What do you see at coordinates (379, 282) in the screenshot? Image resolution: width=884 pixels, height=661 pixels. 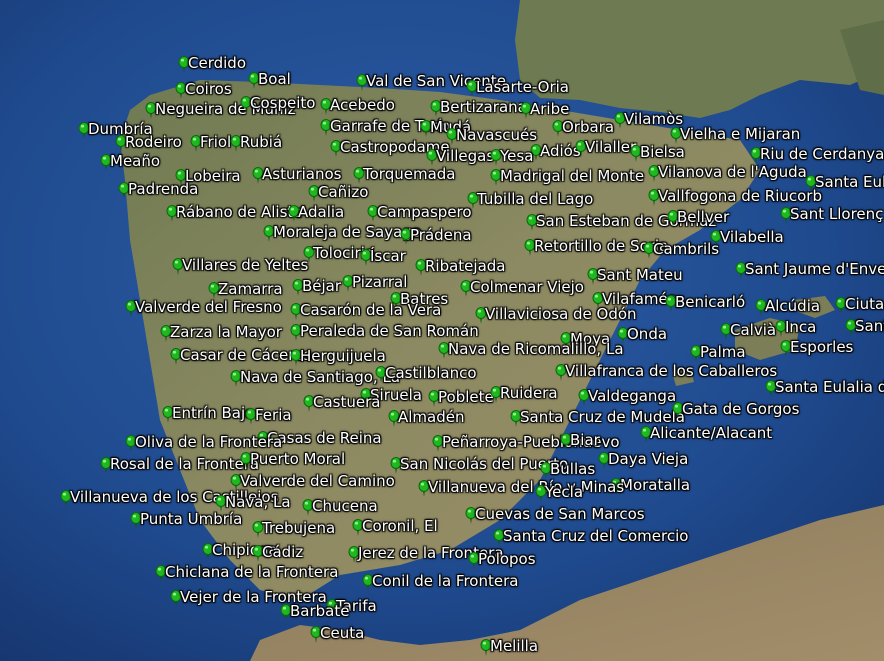 I see `placemark-label: Pizarral` at bounding box center [379, 282].